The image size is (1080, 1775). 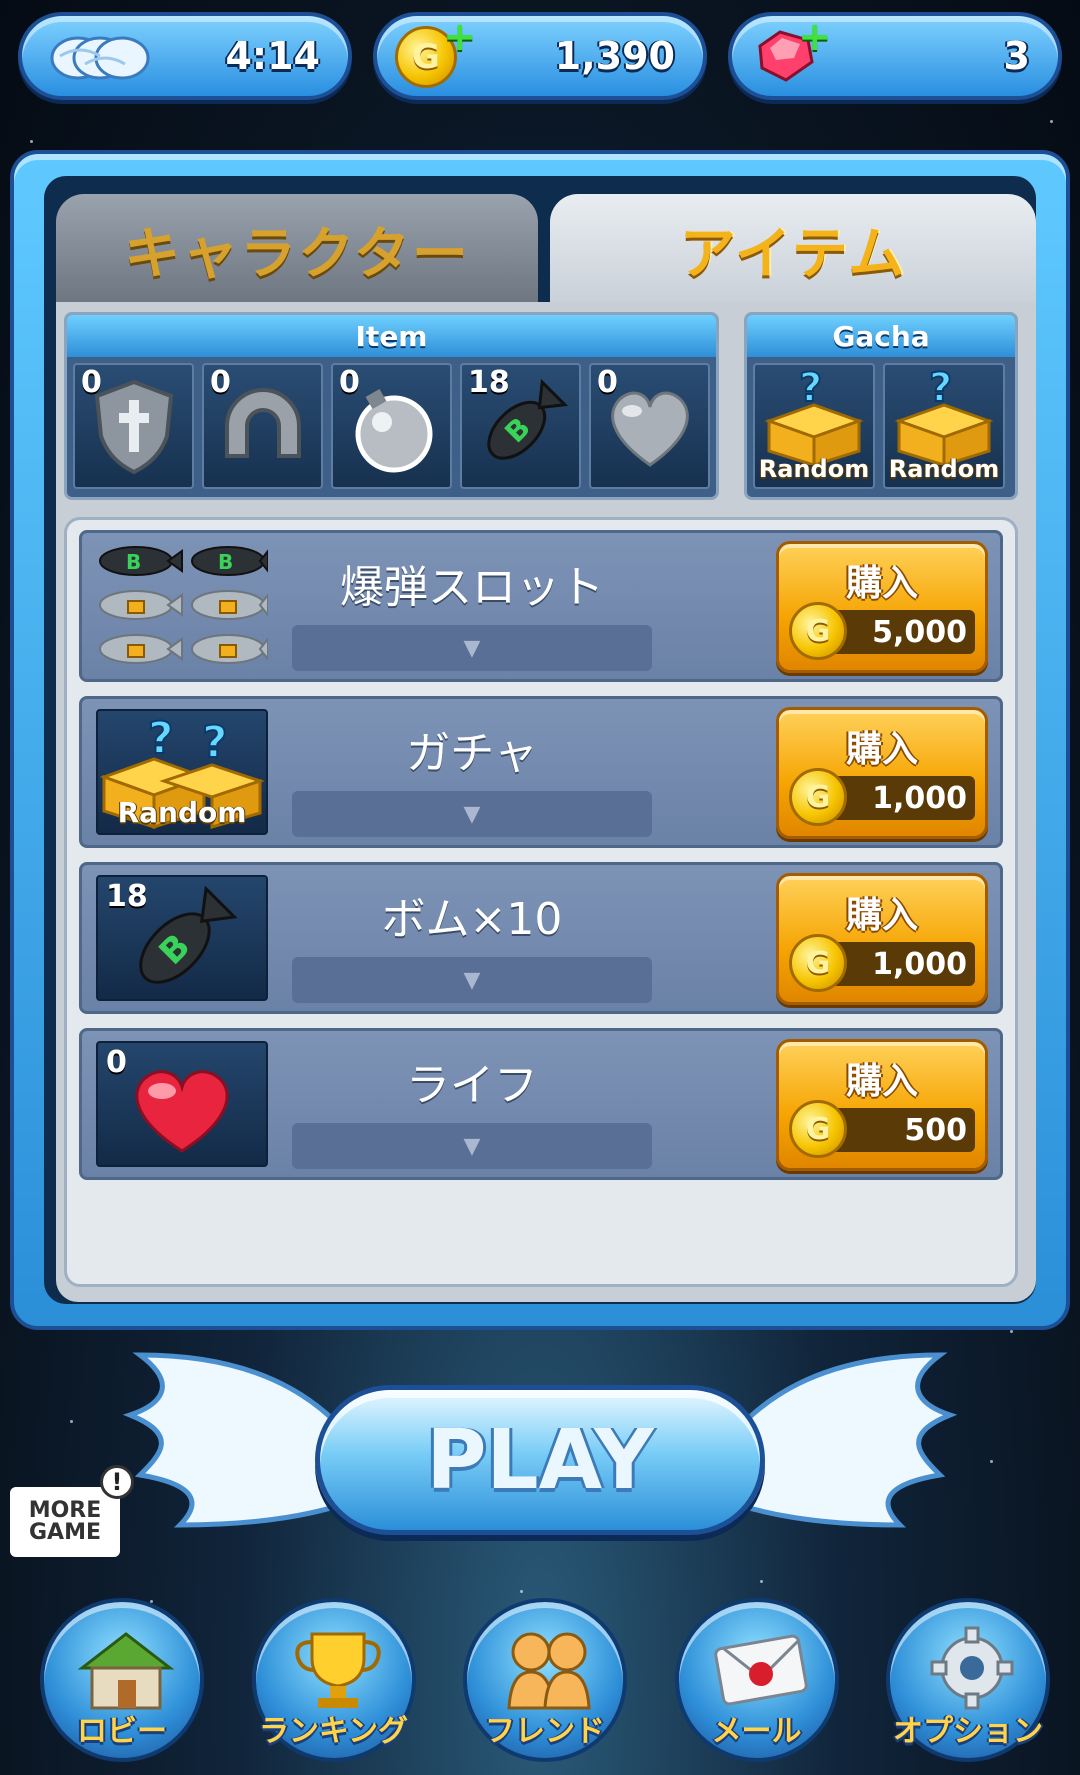 What do you see at coordinates (472, 919) in the screenshot?
I see `shop-item-title: ボム×10` at bounding box center [472, 919].